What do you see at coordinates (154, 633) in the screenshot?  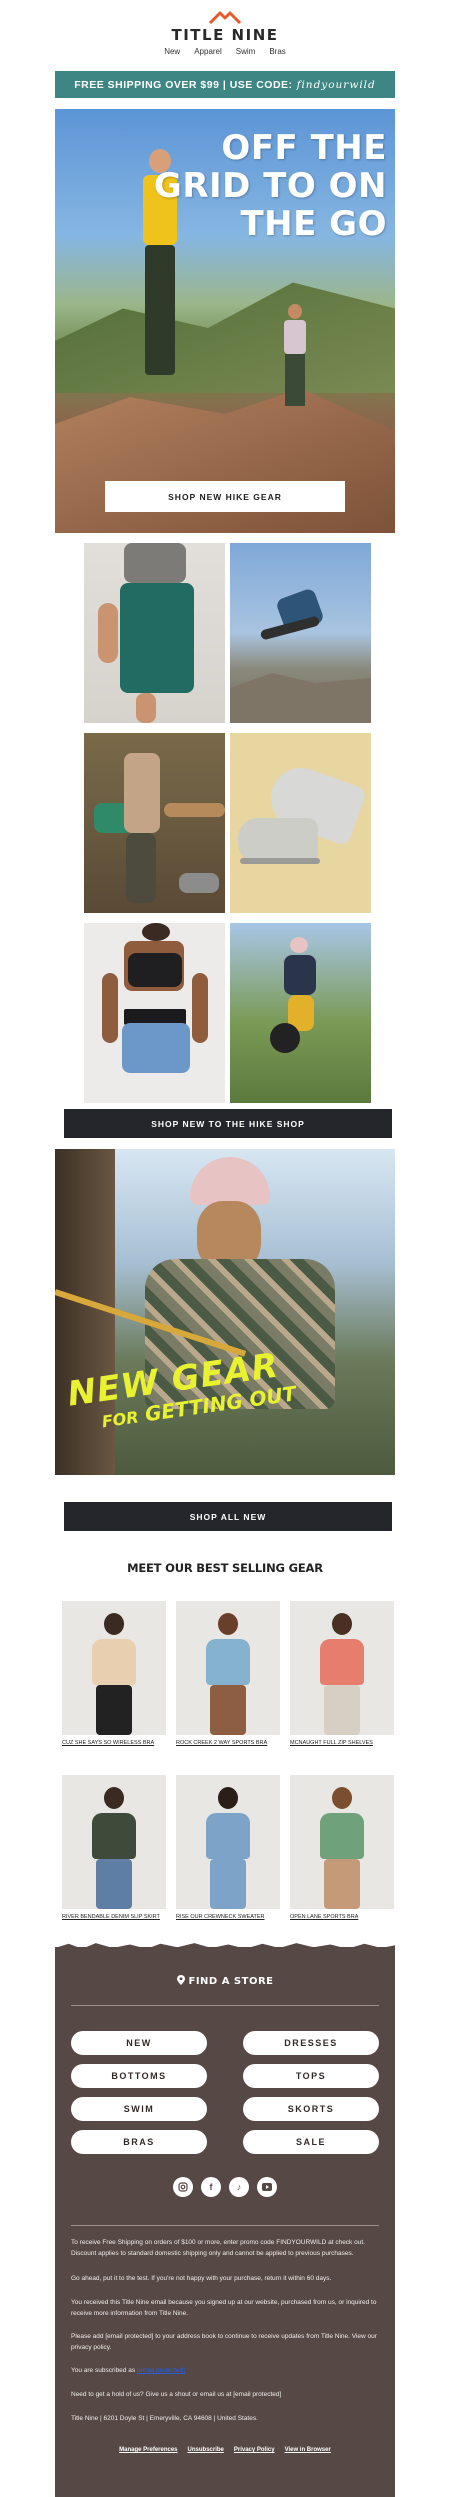 I see `hiker-pants-tile` at bounding box center [154, 633].